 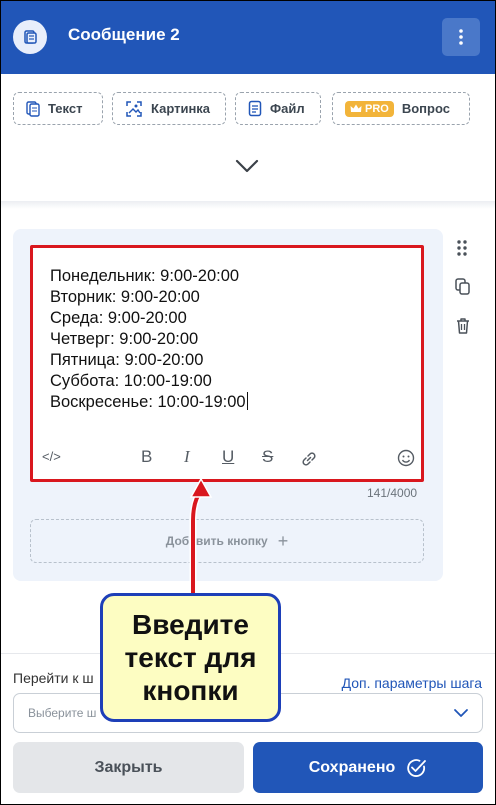 I want to click on plus-icon: +, so click(x=283, y=540).